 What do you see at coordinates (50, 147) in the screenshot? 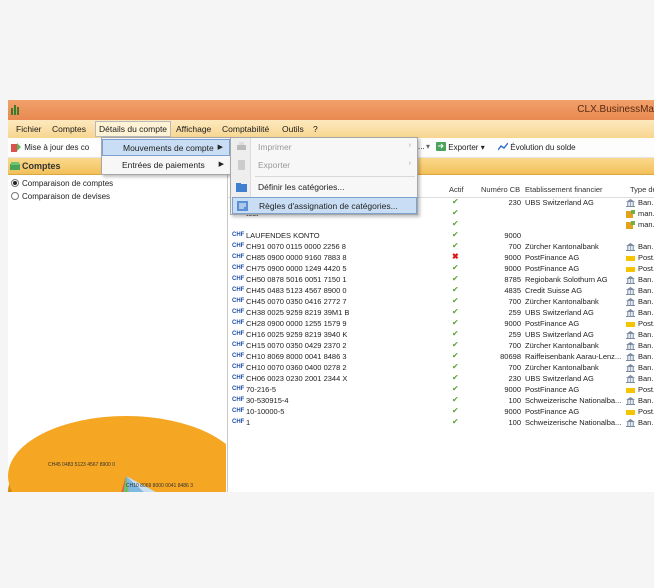
I see `update-button: Mise à jour des co` at bounding box center [50, 147].